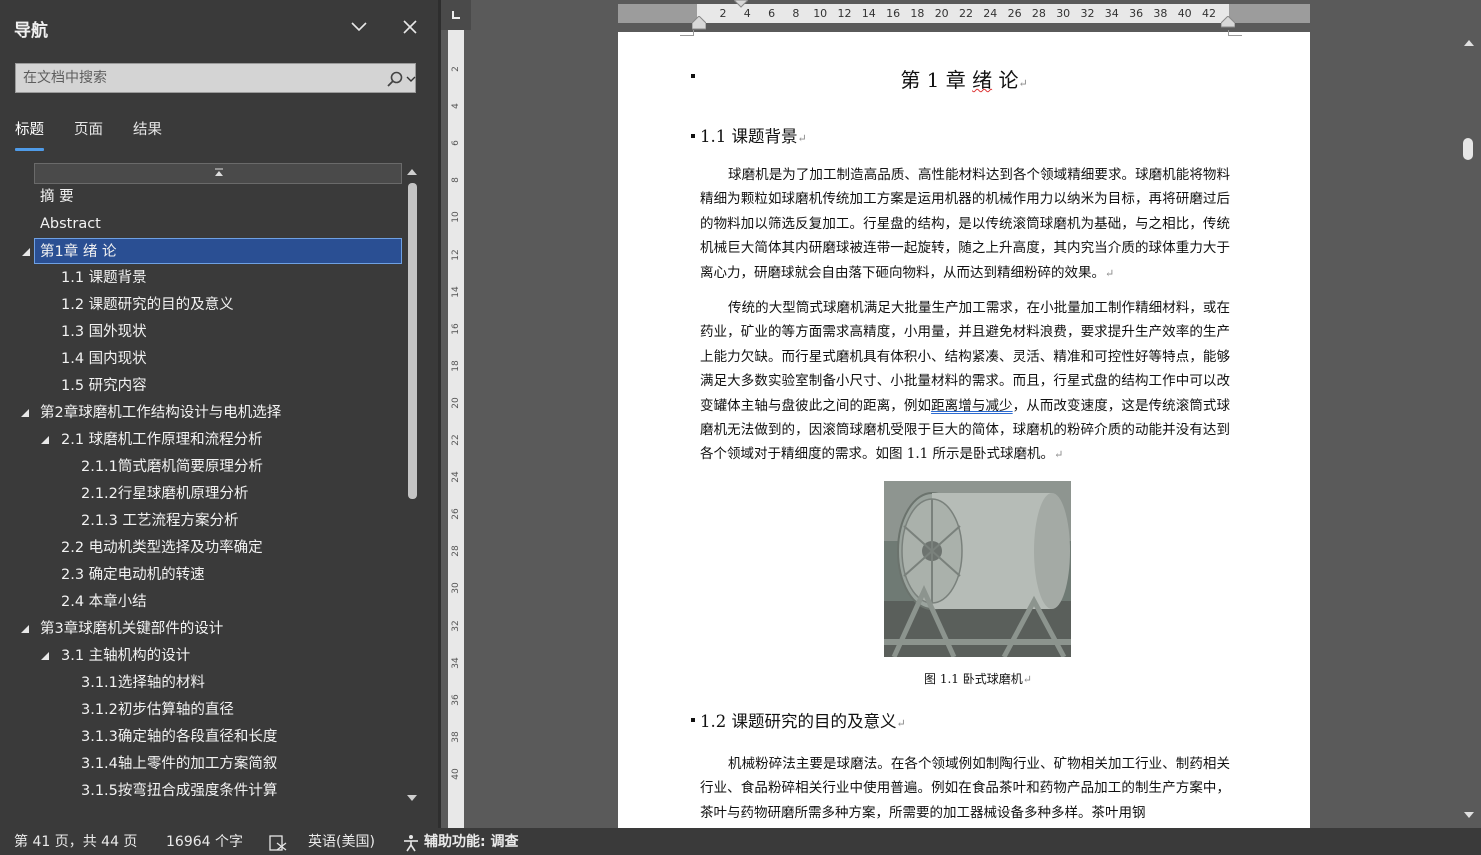 The width and height of the screenshot is (1481, 855). What do you see at coordinates (410, 27) in the screenshot?
I see `close-pane-button` at bounding box center [410, 27].